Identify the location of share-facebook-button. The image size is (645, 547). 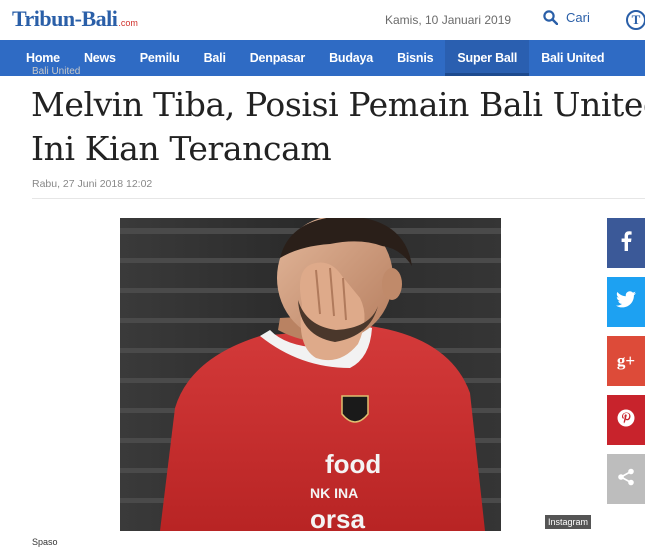
(626, 243).